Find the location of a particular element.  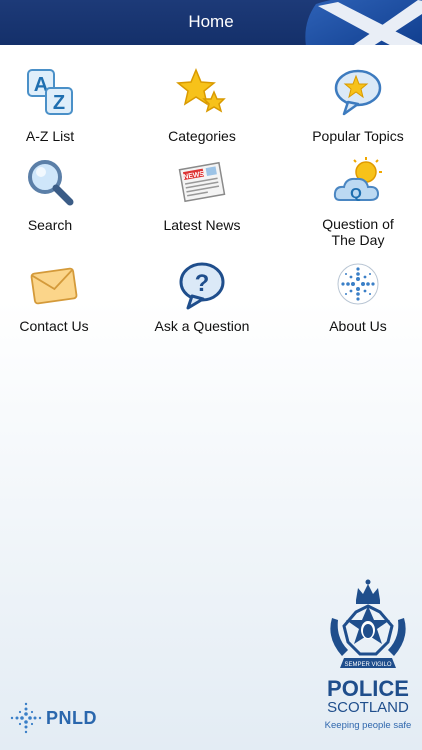

menu-label: Search is located at coordinates (50, 225).